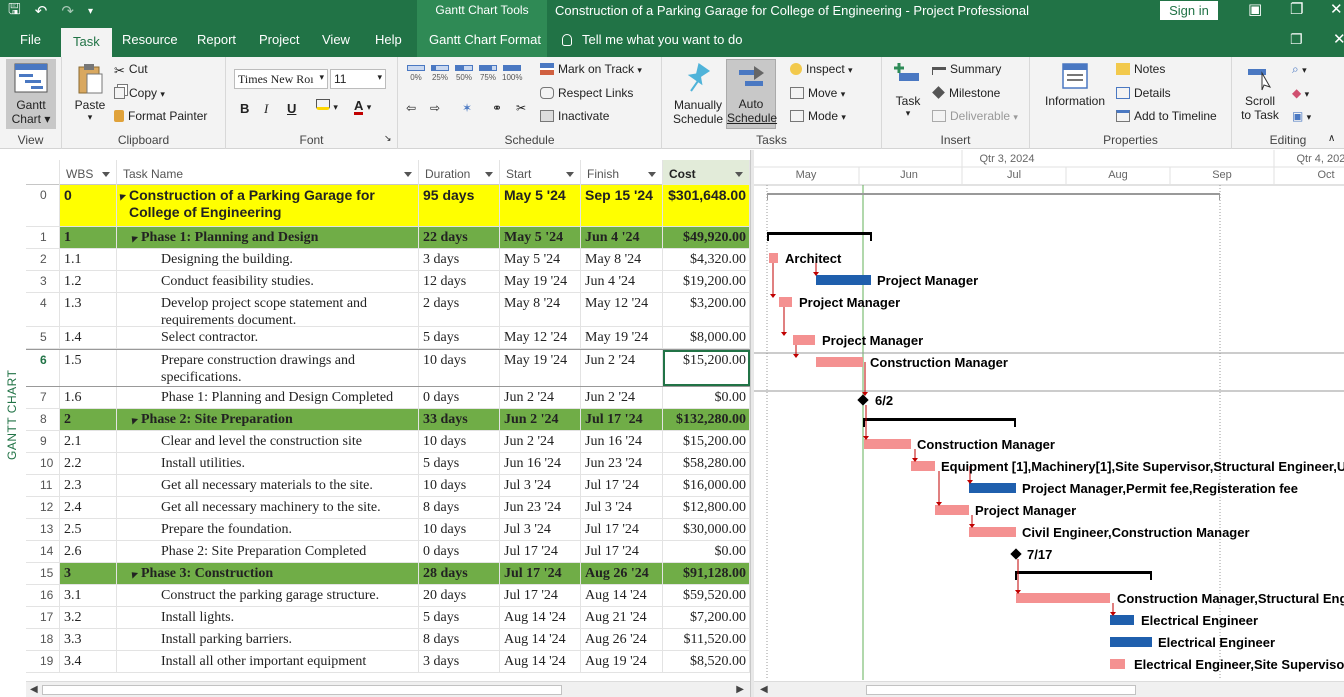 This screenshot has width=1344, height=697. What do you see at coordinates (67, 11) in the screenshot?
I see `redo-icon: ↷` at bounding box center [67, 11].